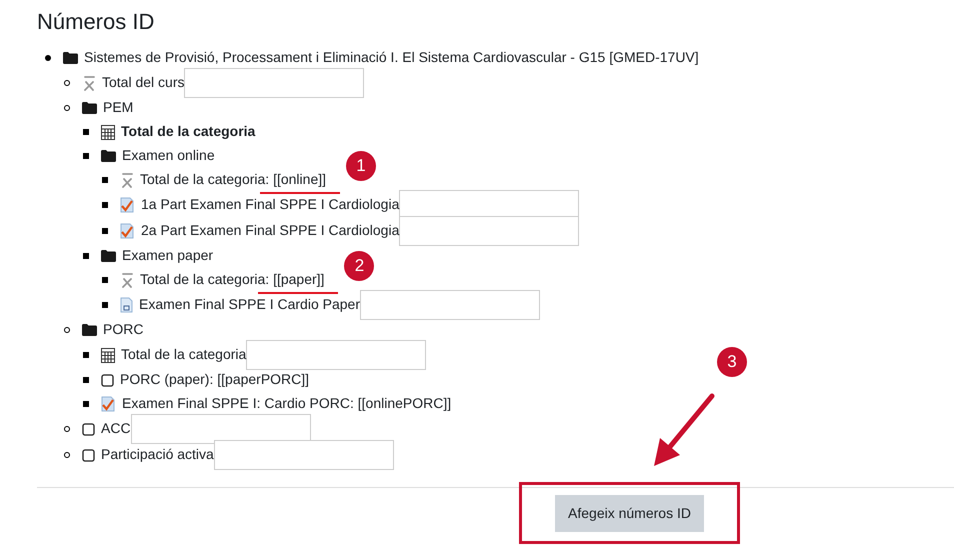  I want to click on item-label: Examen paper, so click(168, 255).